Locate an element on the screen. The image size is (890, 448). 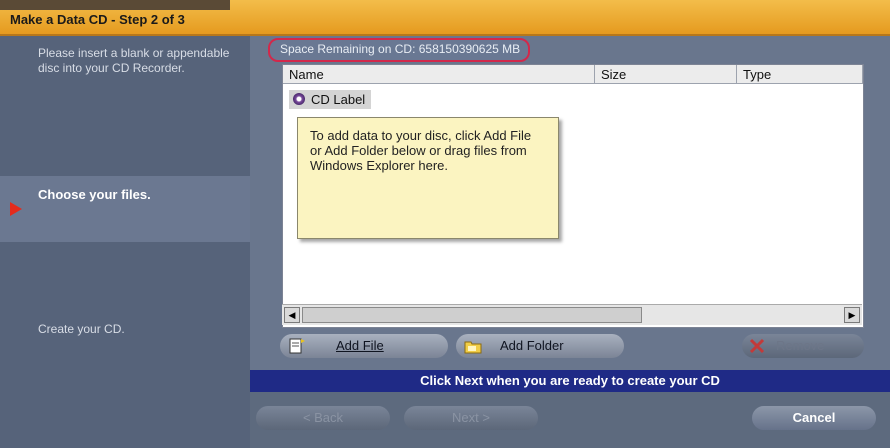
cd-label-text: CD Label is located at coordinates (338, 99).